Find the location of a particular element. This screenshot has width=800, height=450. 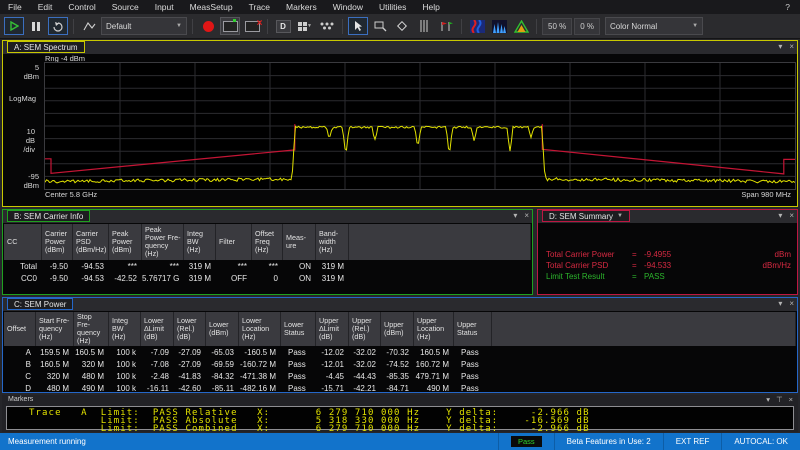

table-cell: B is located at coordinates (28, 364).